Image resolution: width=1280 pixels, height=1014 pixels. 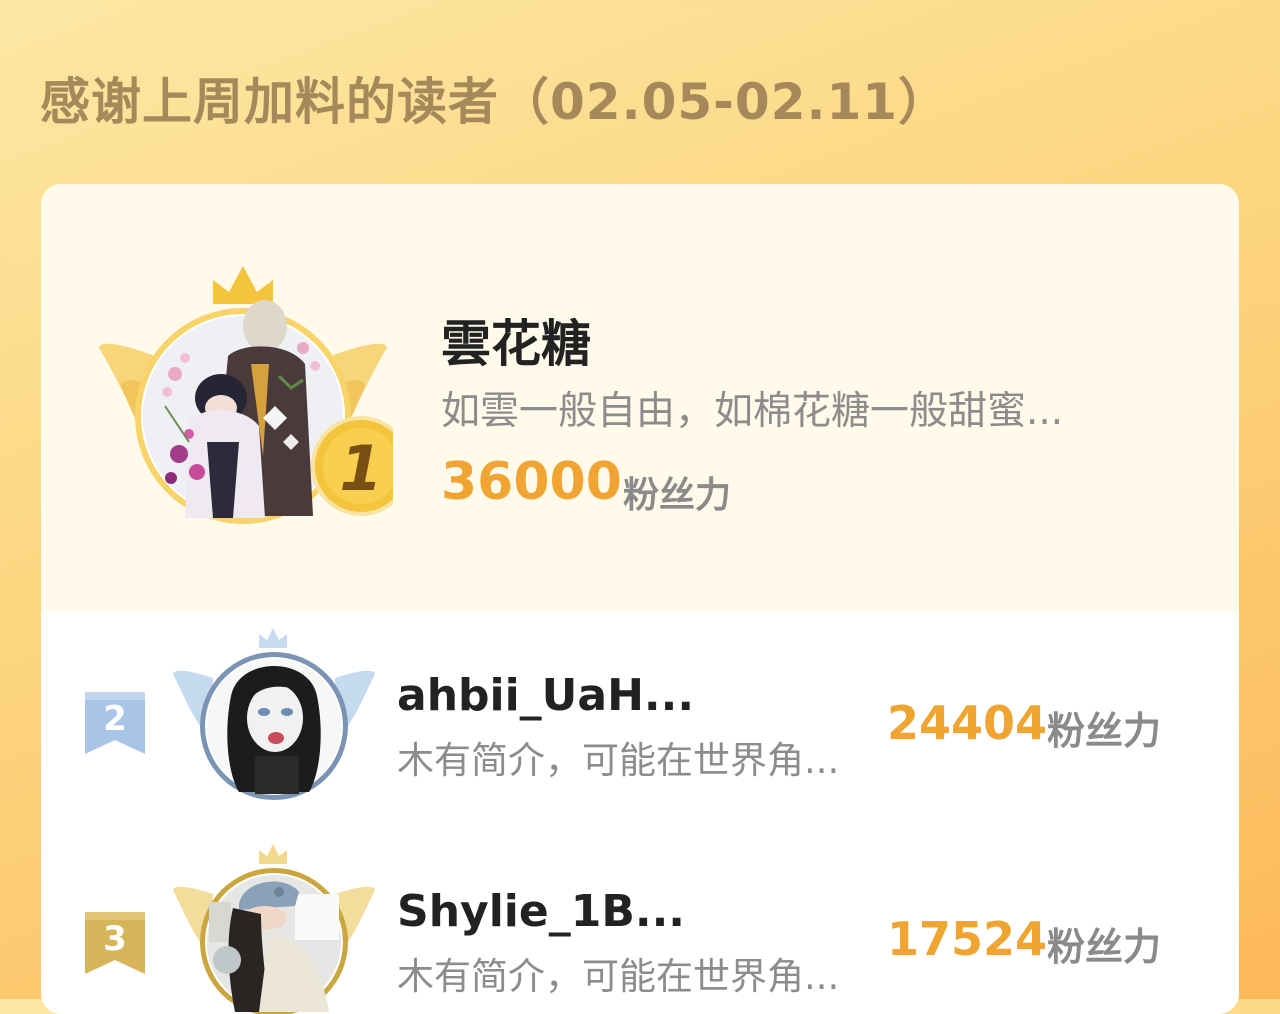 What do you see at coordinates (531, 482) in the screenshot?
I see `reader-score: 36000` at bounding box center [531, 482].